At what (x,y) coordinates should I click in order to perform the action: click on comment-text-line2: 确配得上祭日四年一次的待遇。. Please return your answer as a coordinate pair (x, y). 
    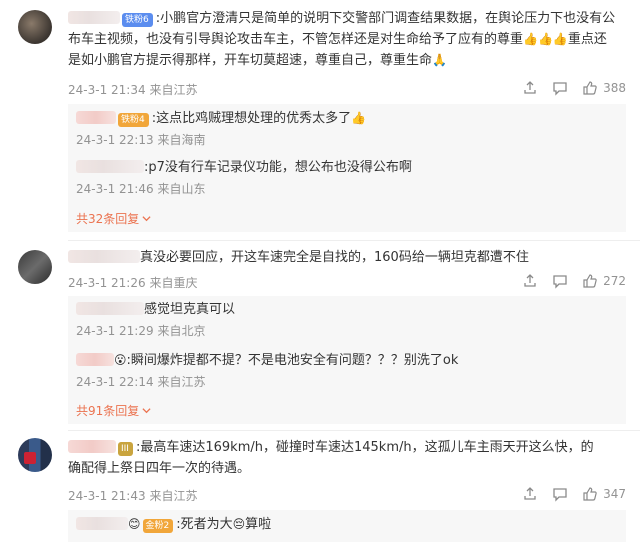
    Looking at the image, I should click on (159, 468).